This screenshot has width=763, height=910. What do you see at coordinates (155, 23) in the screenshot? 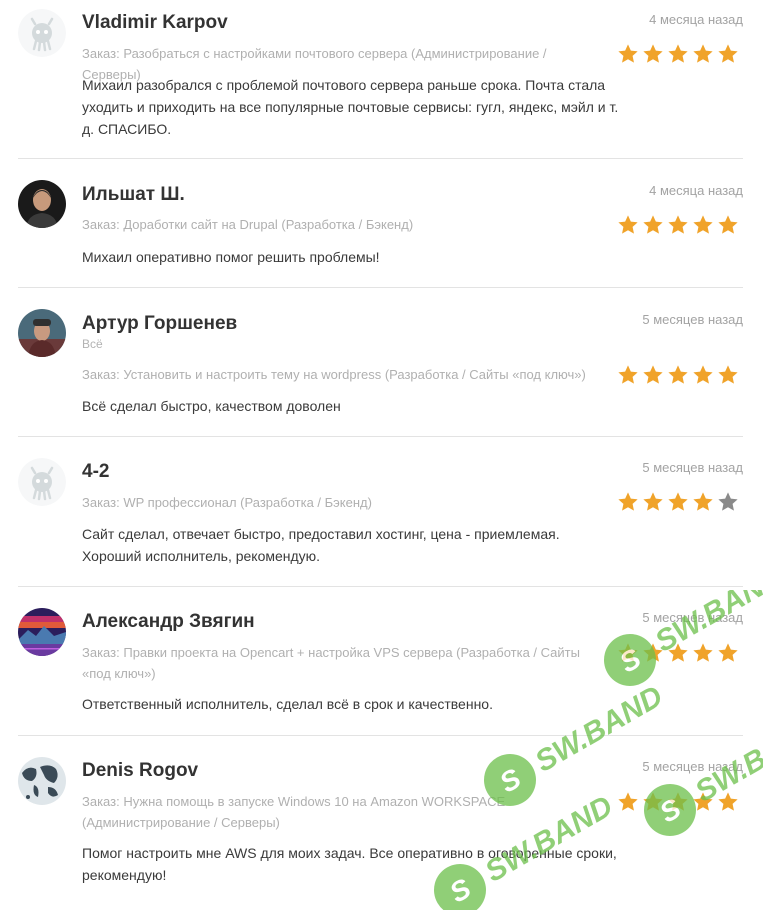
I see `reviewer-name: Vladimir Karpov` at bounding box center [155, 23].